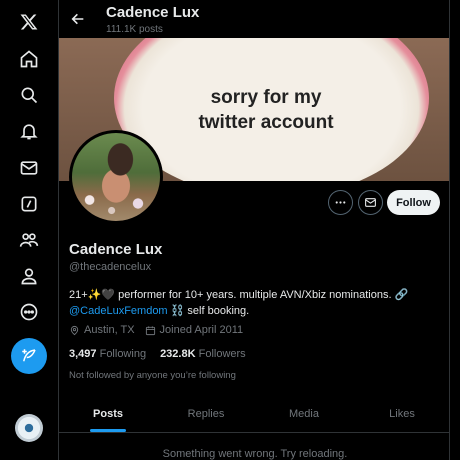 Image resolution: width=460 pixels, height=460 pixels. I want to click on header-post-count: 111.1K posts, so click(134, 29).